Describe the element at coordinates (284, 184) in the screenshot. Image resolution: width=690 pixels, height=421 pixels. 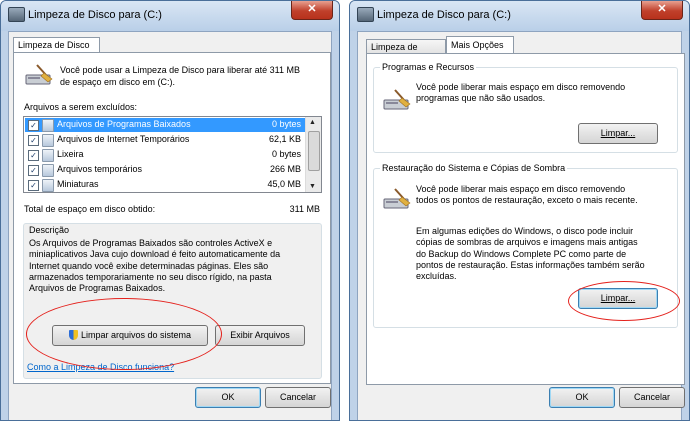
I see `list-item-size: 45,0 MB` at that location.